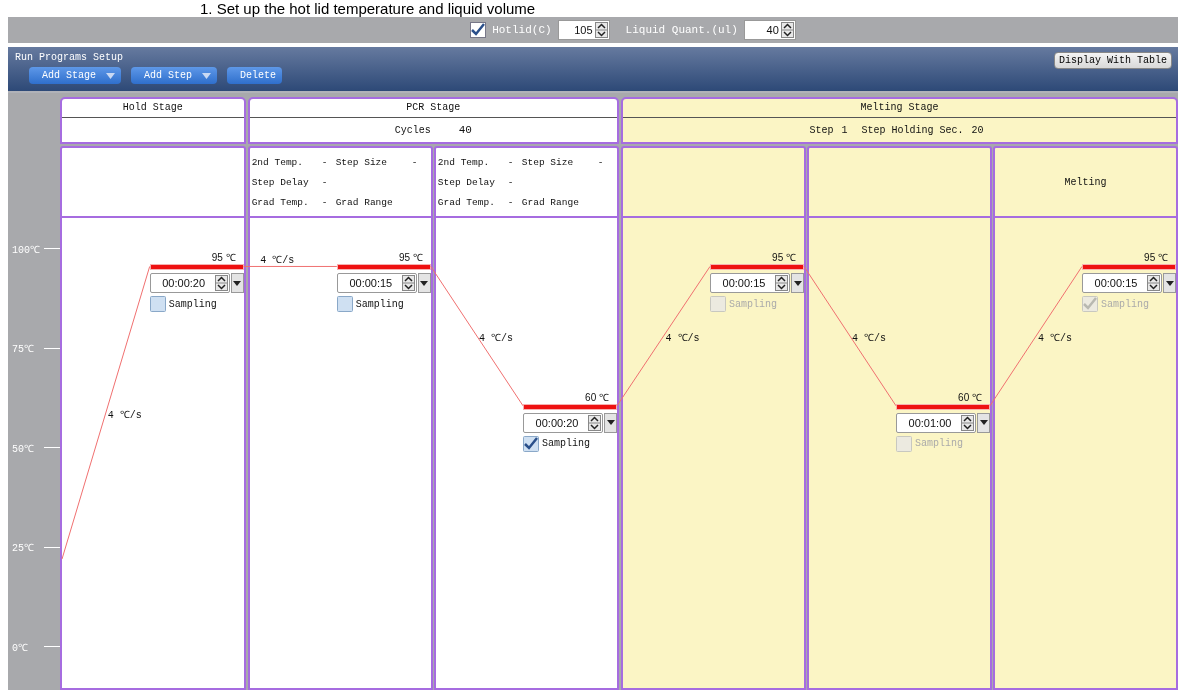 Image resolution: width=1178 pixels, height=690 pixels. I want to click on stage-title: Hold Stage, so click(153, 108).